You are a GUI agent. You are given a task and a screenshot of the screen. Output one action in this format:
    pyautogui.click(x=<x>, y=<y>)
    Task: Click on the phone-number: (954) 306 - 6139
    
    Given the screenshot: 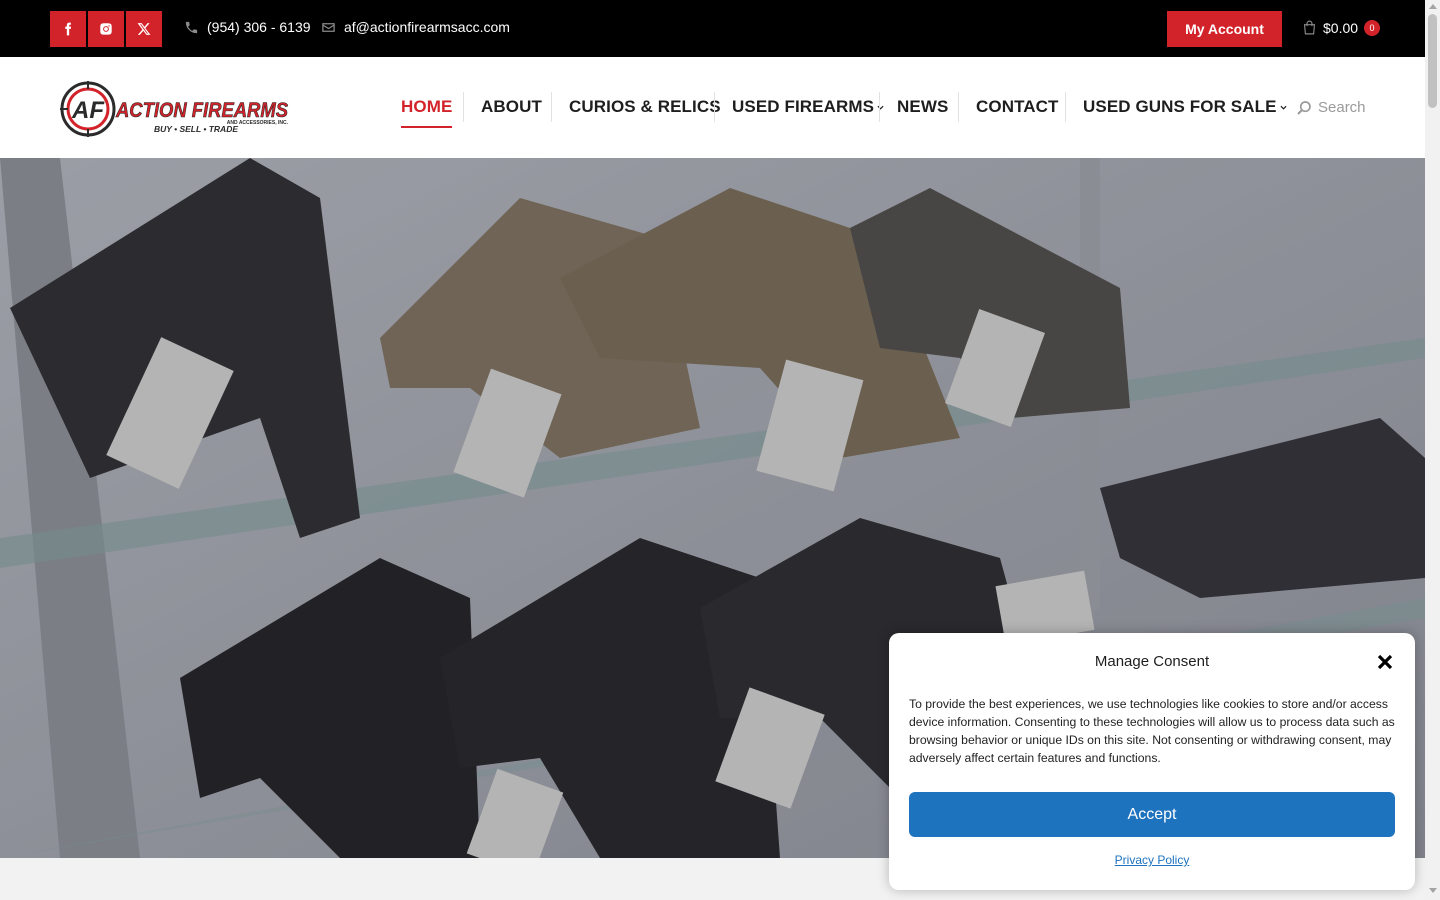 What is the action you would take?
    pyautogui.click(x=259, y=27)
    